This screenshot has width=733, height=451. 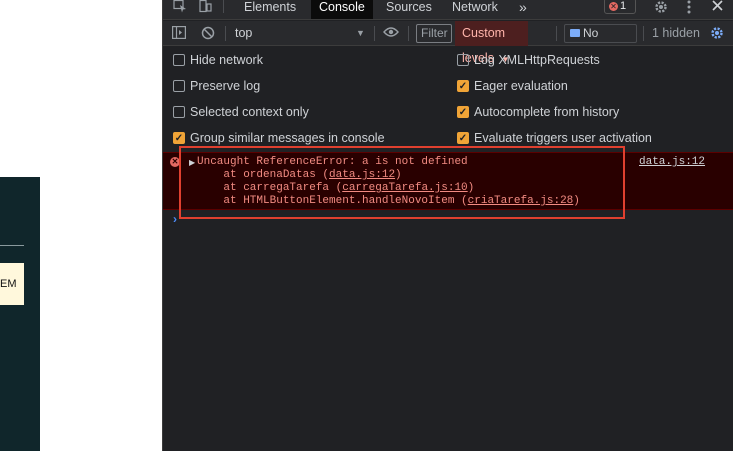 I want to click on device-toolbar-icon, so click(x=205, y=7).